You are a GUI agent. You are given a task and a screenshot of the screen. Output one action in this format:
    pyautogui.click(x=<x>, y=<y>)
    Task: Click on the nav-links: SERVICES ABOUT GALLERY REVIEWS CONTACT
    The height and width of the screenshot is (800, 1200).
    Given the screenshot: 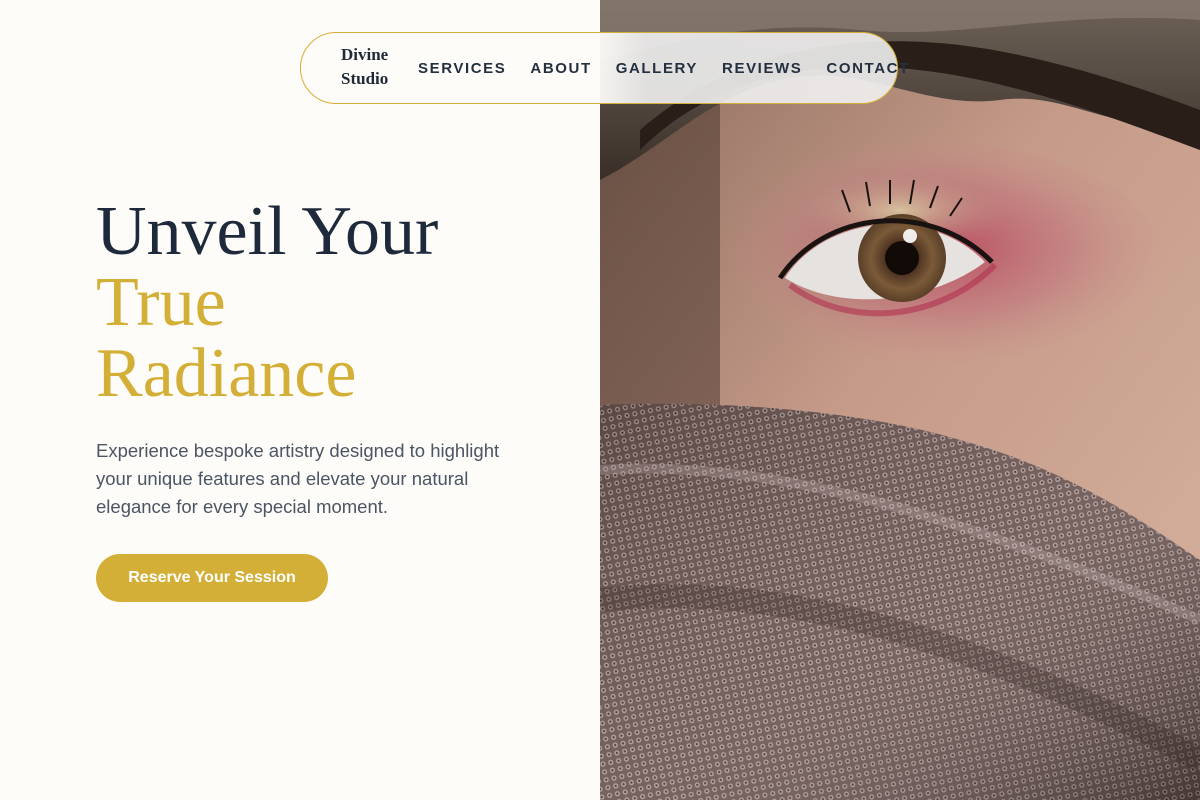 What is the action you would take?
    pyautogui.click(x=664, y=68)
    